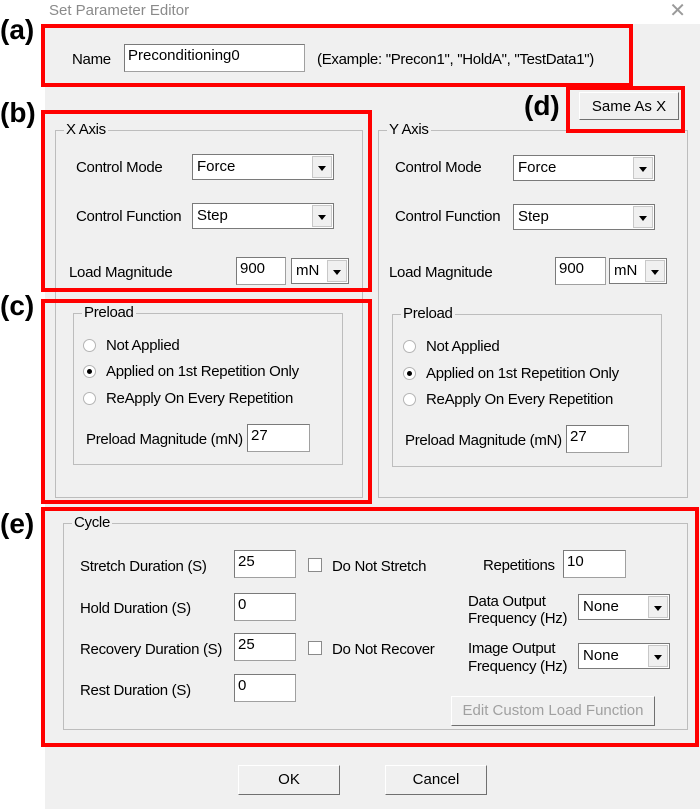 The image size is (700, 809). What do you see at coordinates (533, 216) in the screenshot?
I see `y-control-function-value: Step` at bounding box center [533, 216].